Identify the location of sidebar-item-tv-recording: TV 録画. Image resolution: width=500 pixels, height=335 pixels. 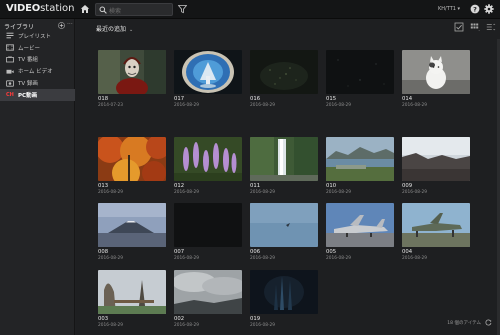
(37, 83).